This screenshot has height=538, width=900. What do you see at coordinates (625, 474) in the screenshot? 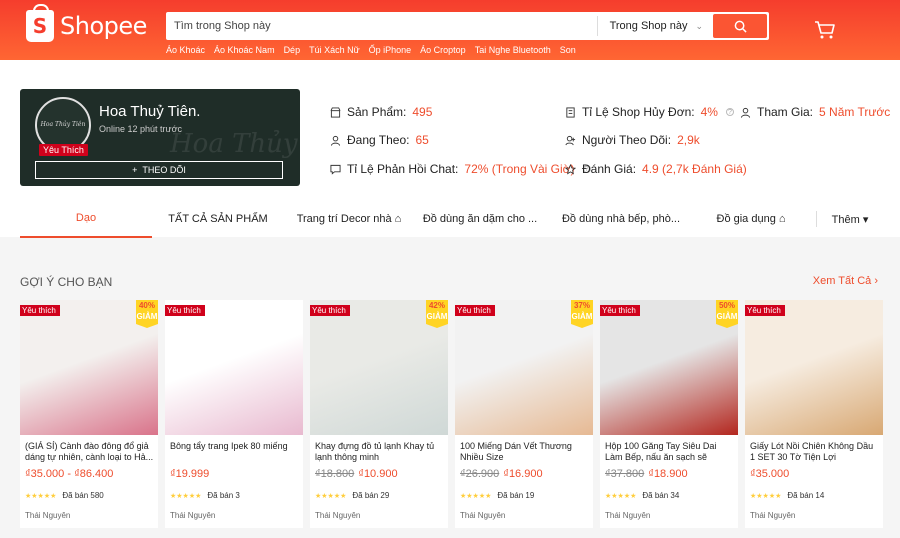
I see `old-price: ₫37.800` at bounding box center [625, 474].